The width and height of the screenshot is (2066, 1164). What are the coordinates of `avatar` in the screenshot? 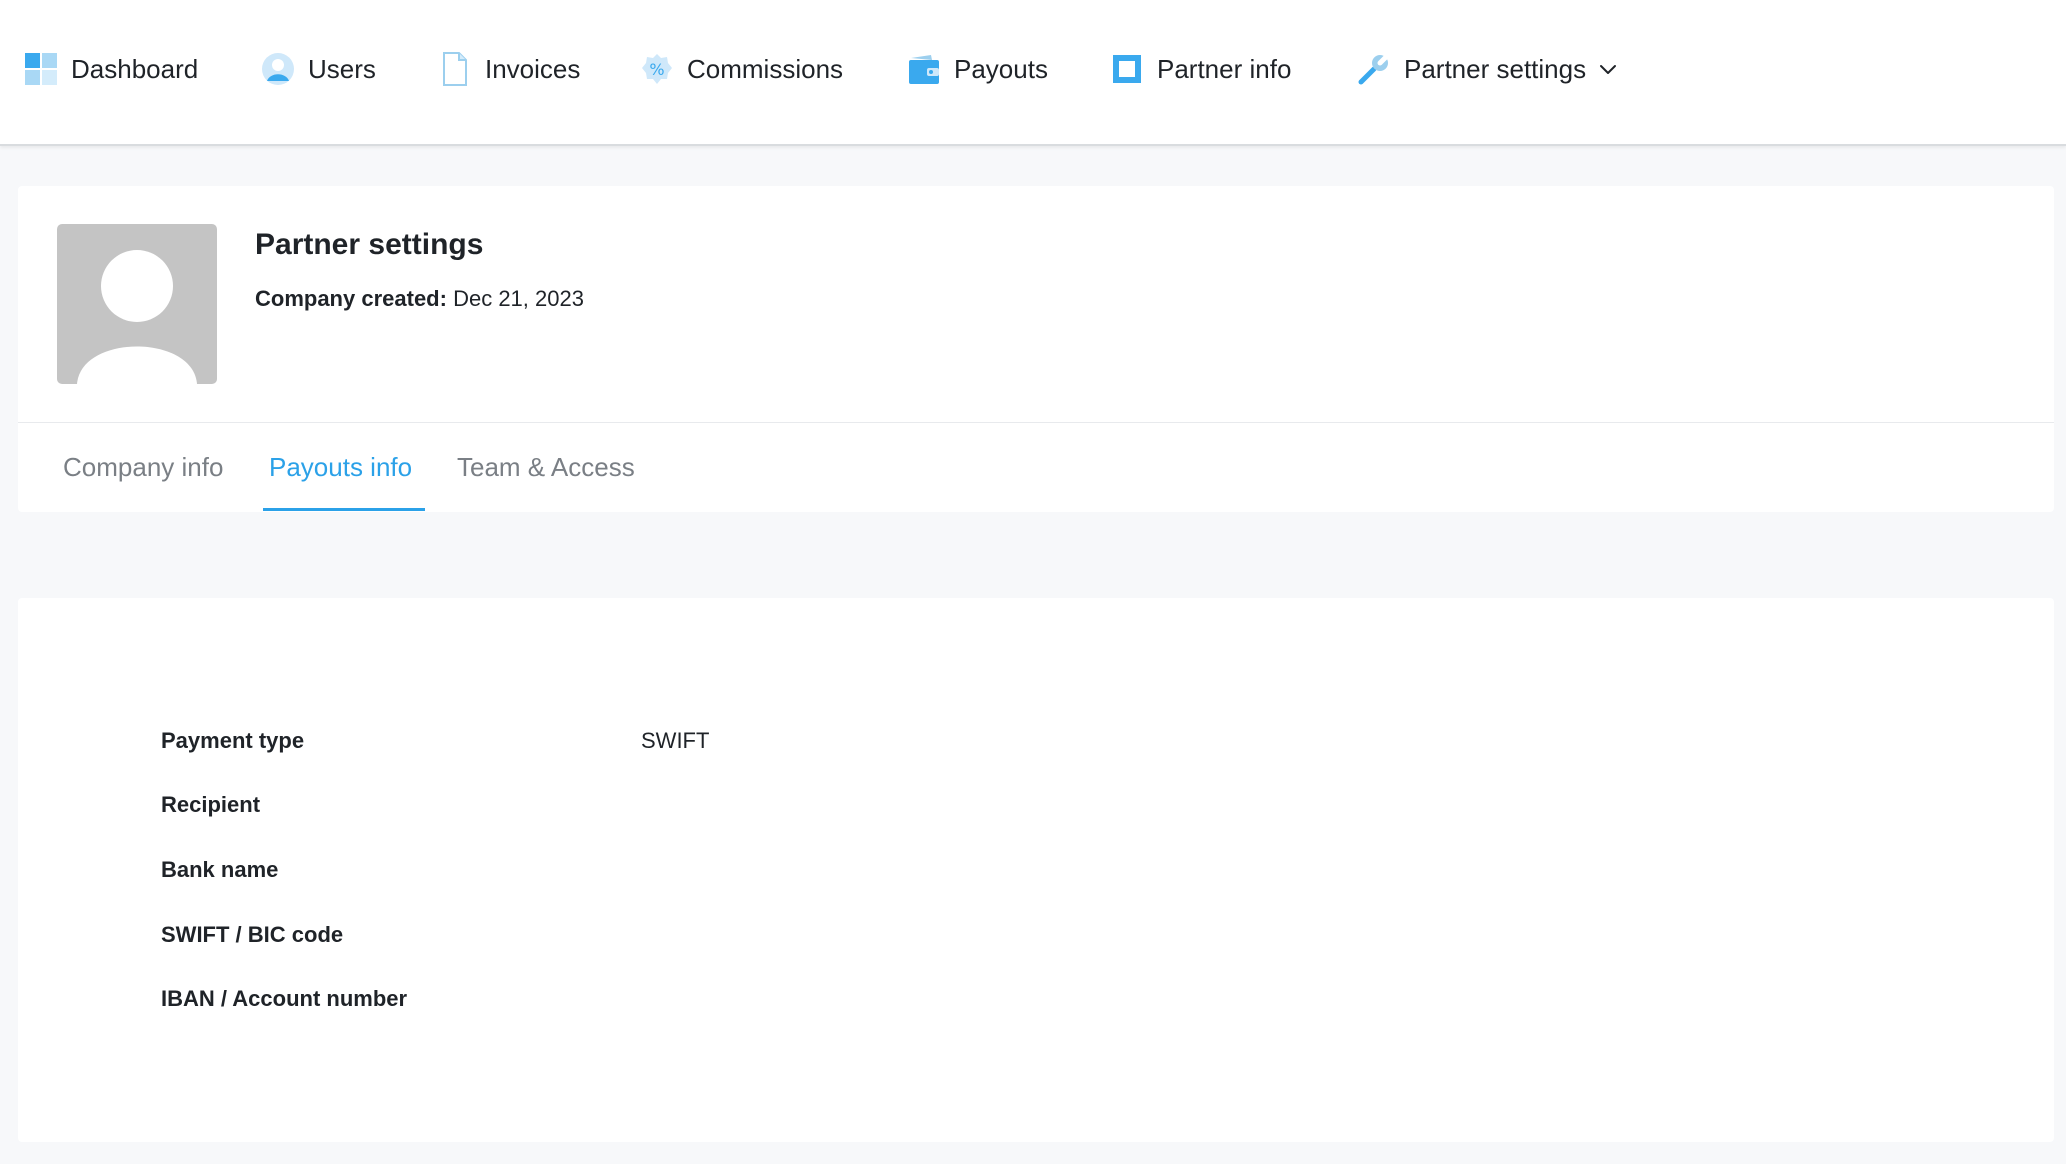 It's located at (137, 304).